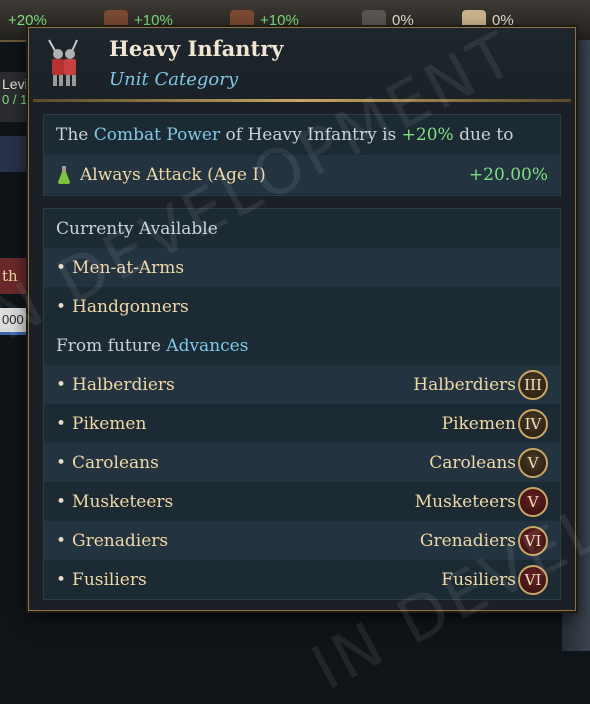 The width and height of the screenshot is (590, 704). Describe the element at coordinates (13, 319) in the screenshot. I see `number-field-value: 000` at that location.